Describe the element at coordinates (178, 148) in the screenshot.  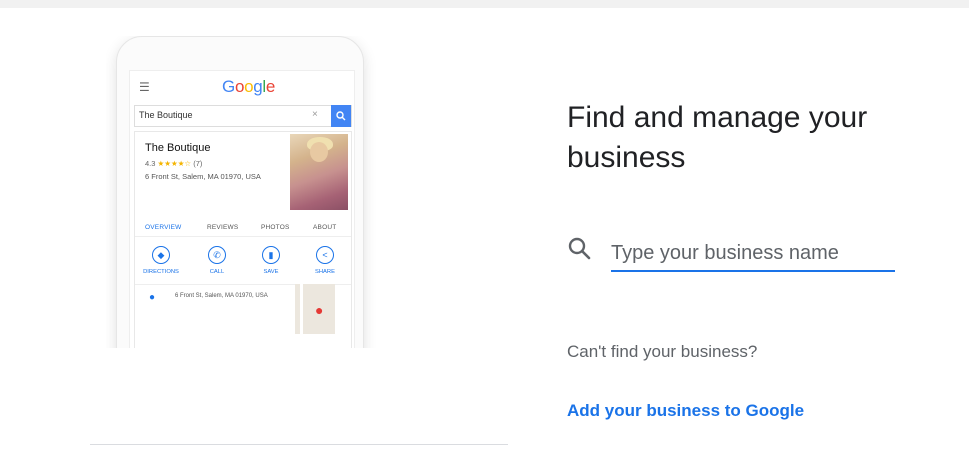
I see `business-name: The Boutique` at that location.